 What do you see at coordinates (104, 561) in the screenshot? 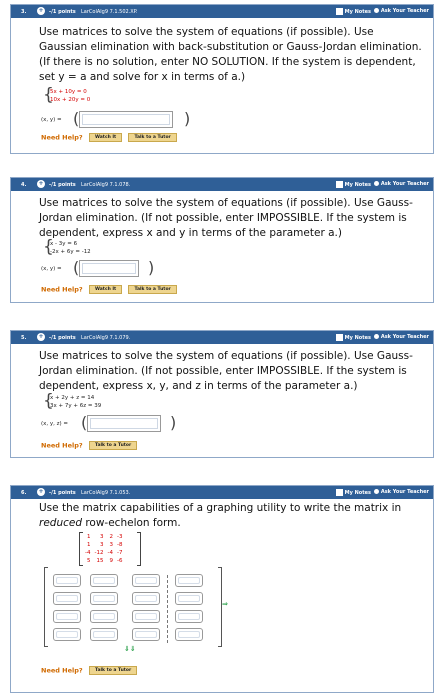
I see `matrix-row: 5 15 9 -6` at bounding box center [104, 561].